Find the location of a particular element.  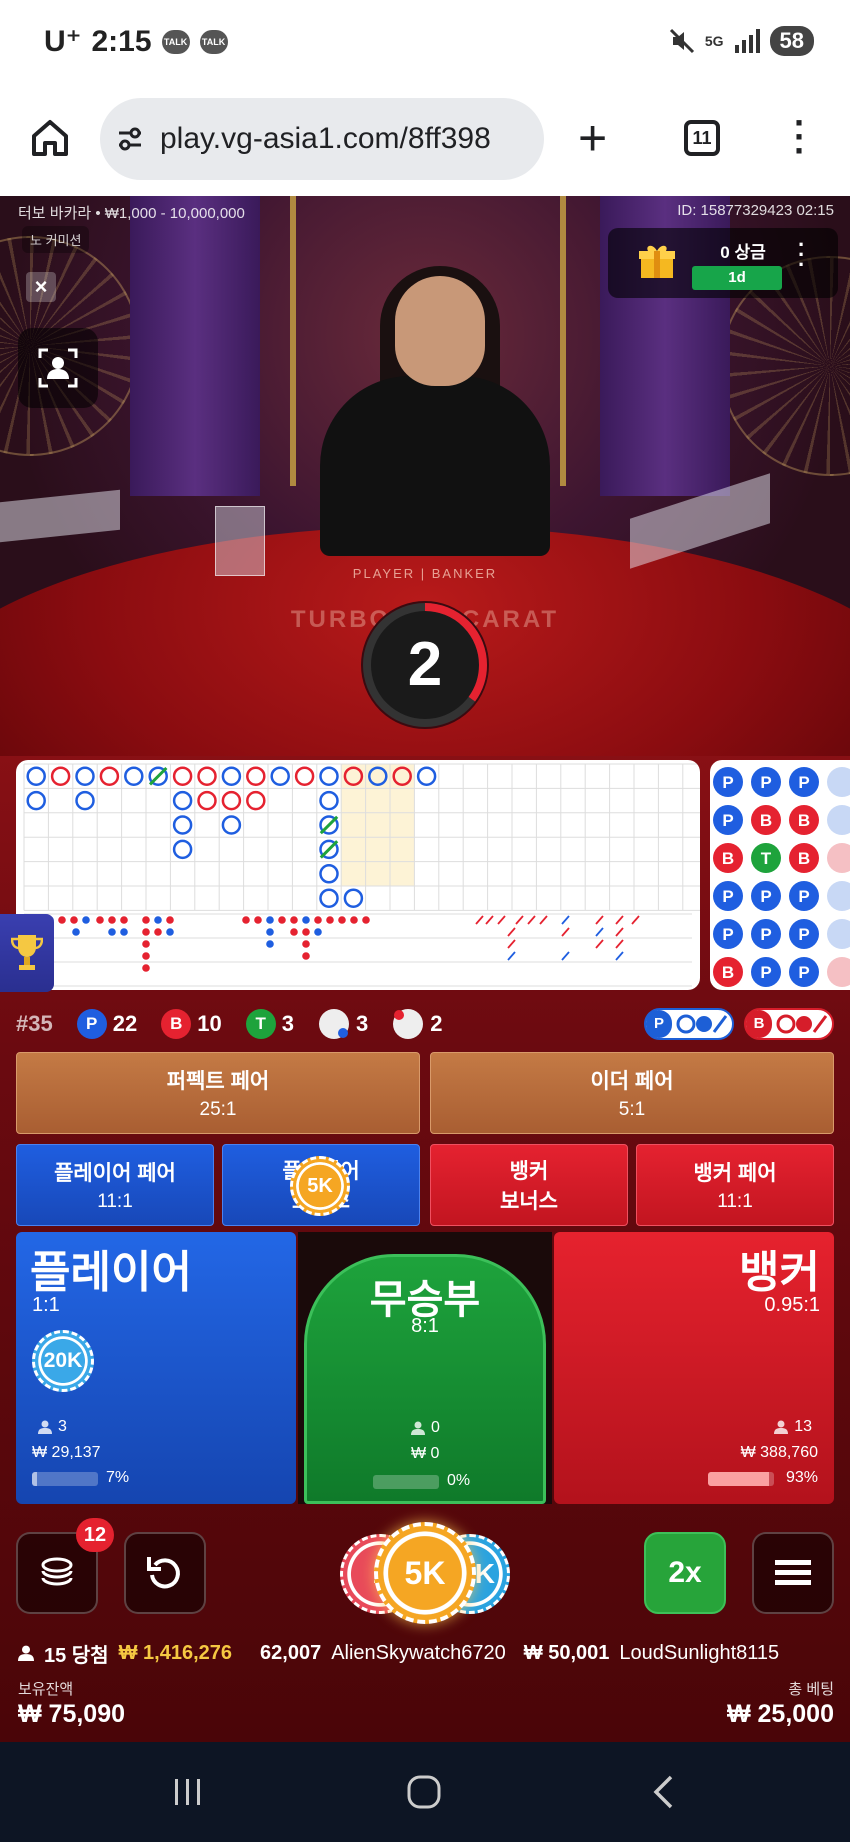

player-label: 플레이어 is located at coordinates (111, 1272).